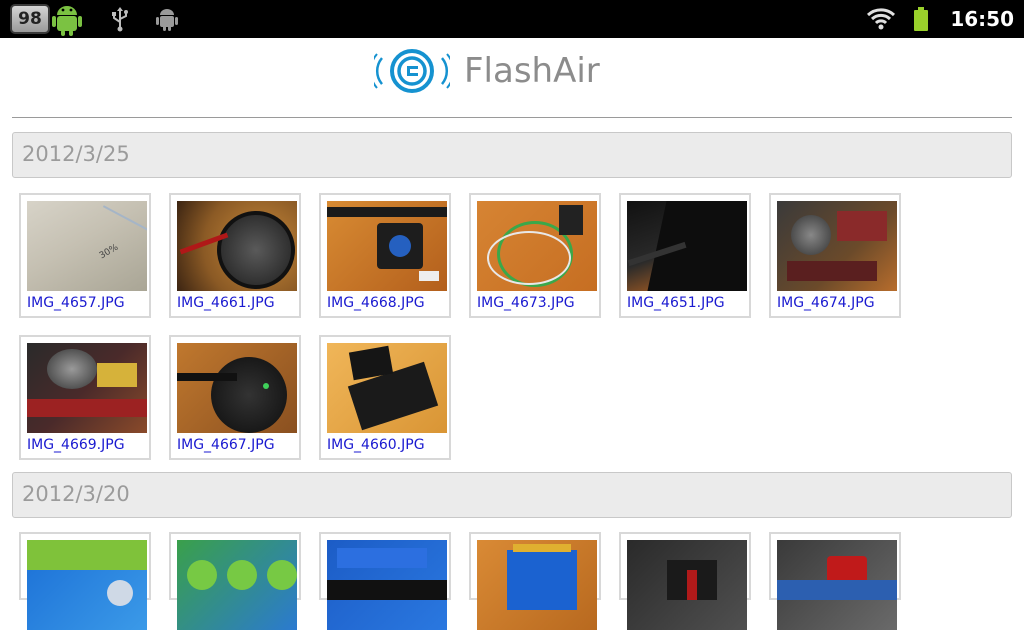 This screenshot has height=630, width=1024. I want to click on file-link: IMG_4669.JPG, so click(76, 445).